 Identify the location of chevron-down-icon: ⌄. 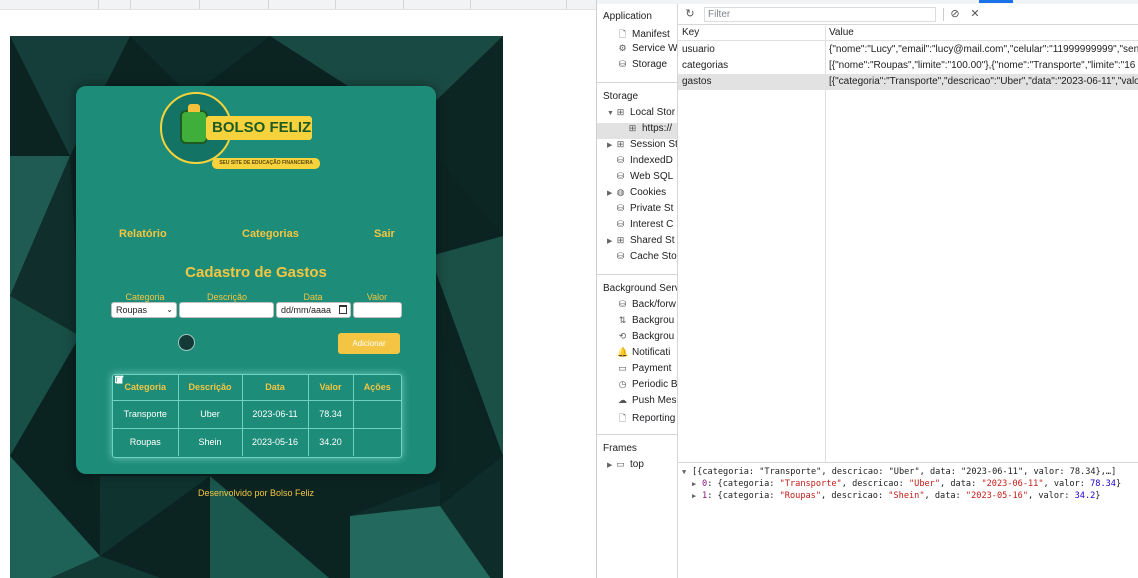
(169, 309).